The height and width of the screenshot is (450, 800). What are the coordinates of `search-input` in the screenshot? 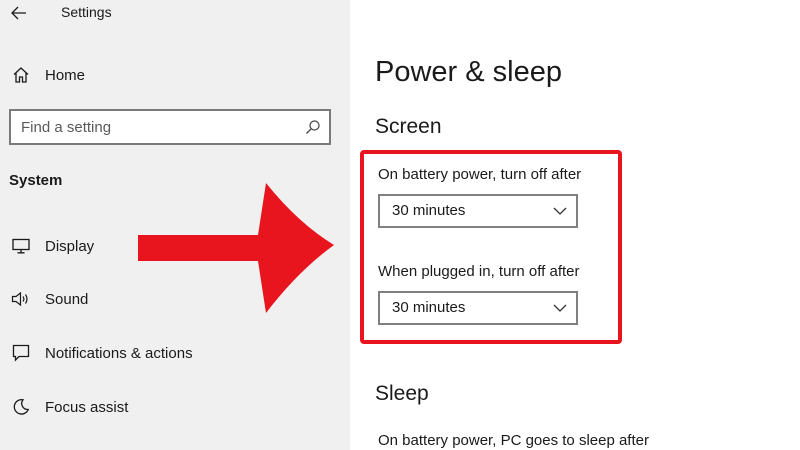 It's located at (156, 127).